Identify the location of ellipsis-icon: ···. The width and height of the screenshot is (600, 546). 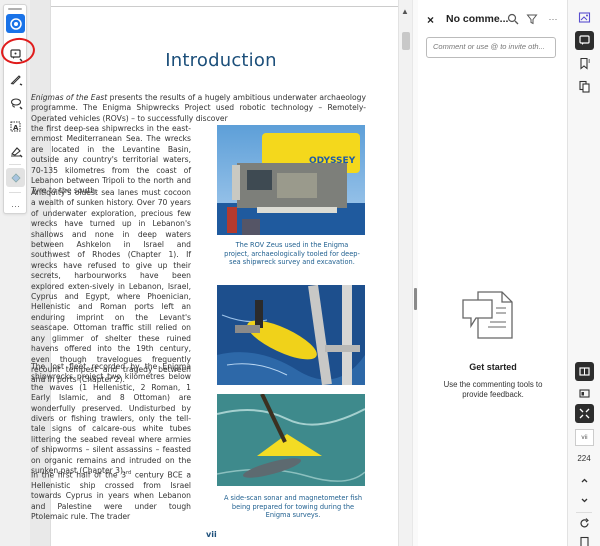
(553, 19).